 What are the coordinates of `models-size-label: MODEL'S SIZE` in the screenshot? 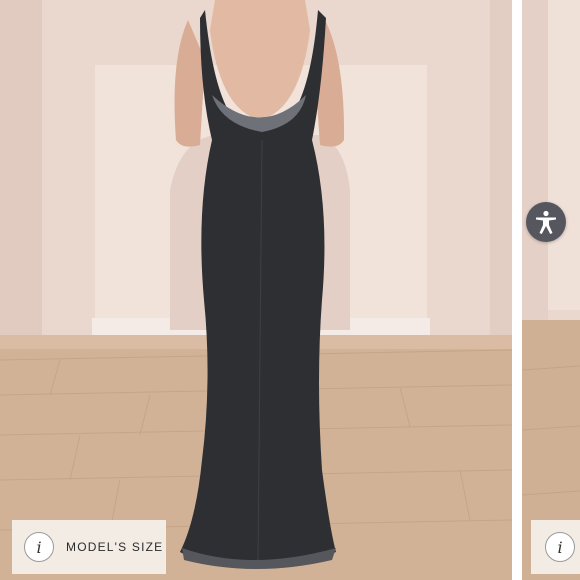 It's located at (115, 547).